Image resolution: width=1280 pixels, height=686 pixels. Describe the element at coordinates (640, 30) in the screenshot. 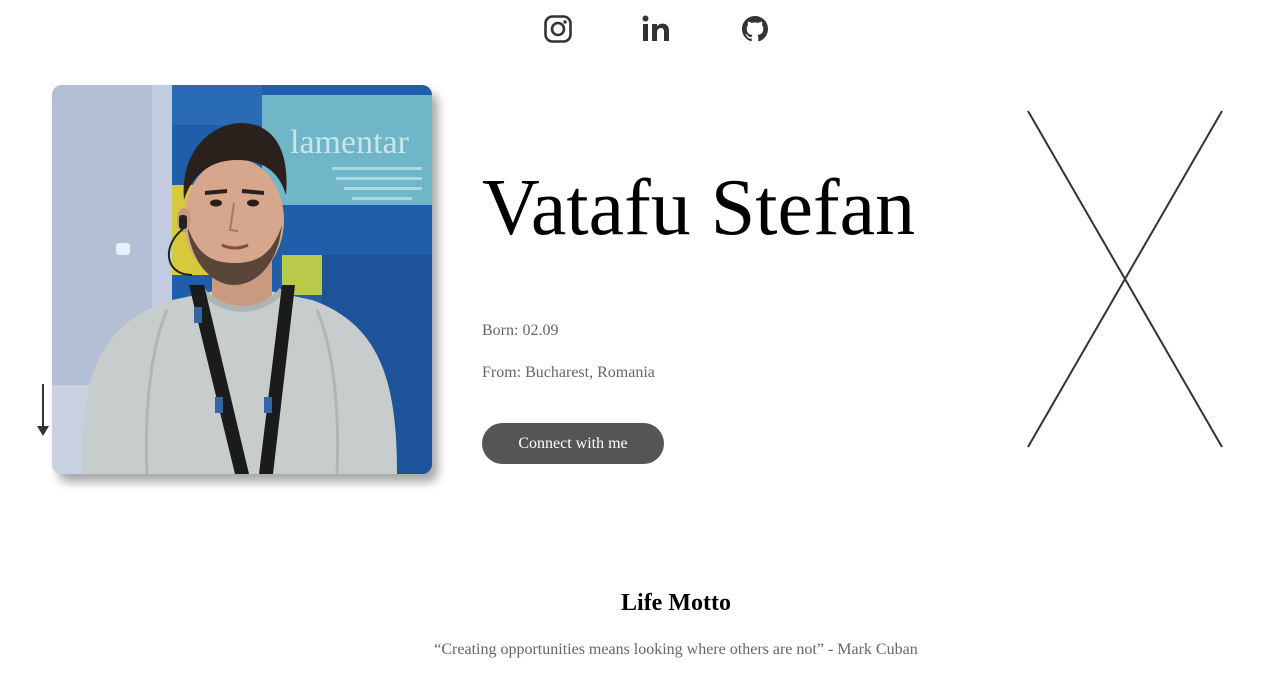

I see `social-links` at that location.